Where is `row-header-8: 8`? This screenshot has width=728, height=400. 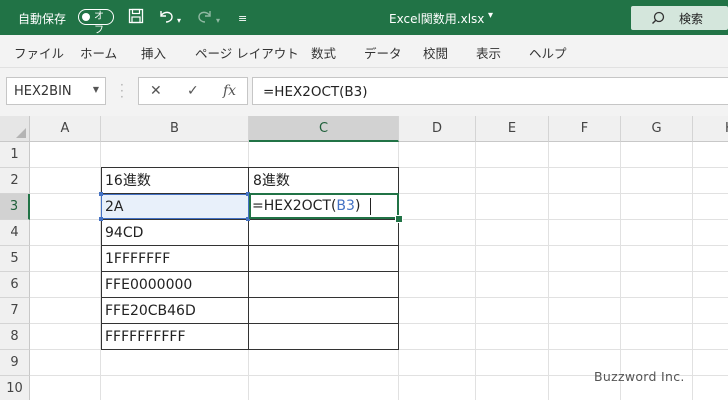 row-header-8: 8 is located at coordinates (15, 337).